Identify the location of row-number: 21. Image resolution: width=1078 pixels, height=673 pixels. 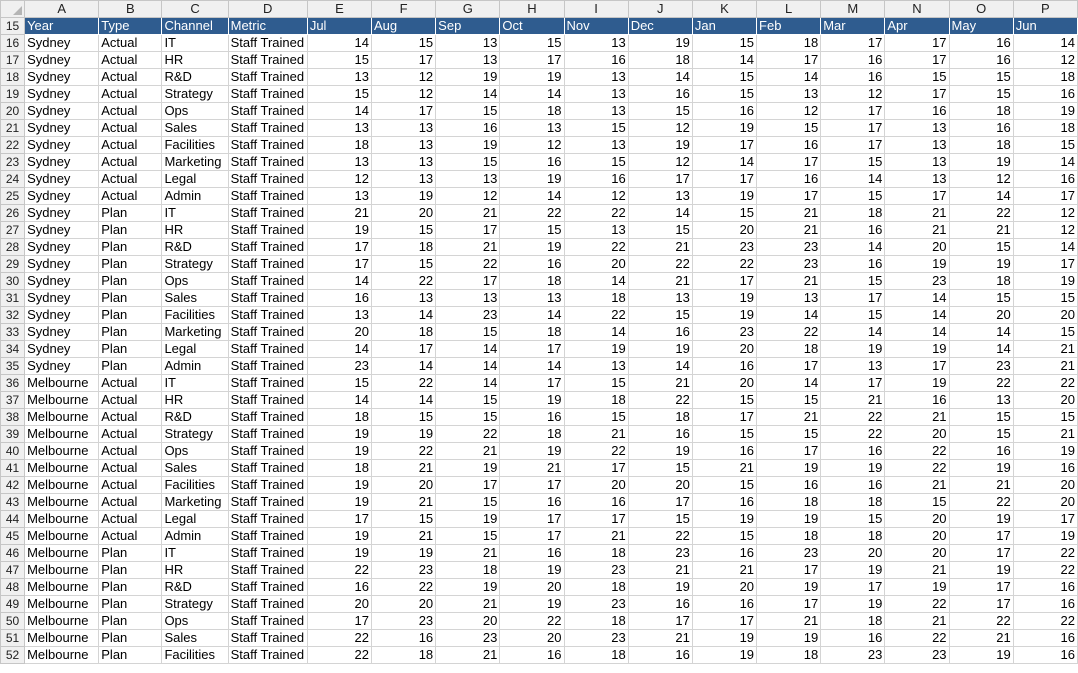
(13, 128).